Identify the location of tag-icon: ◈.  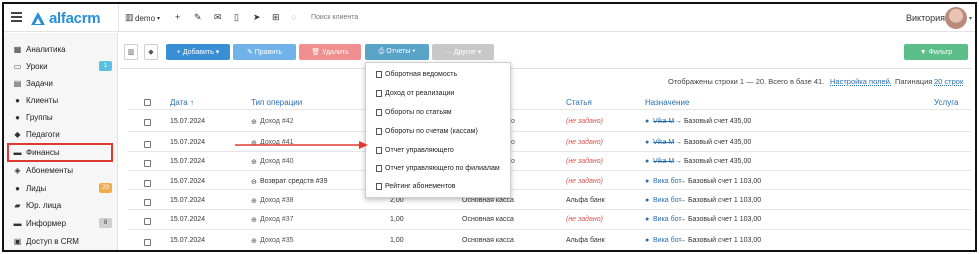
(17, 170).